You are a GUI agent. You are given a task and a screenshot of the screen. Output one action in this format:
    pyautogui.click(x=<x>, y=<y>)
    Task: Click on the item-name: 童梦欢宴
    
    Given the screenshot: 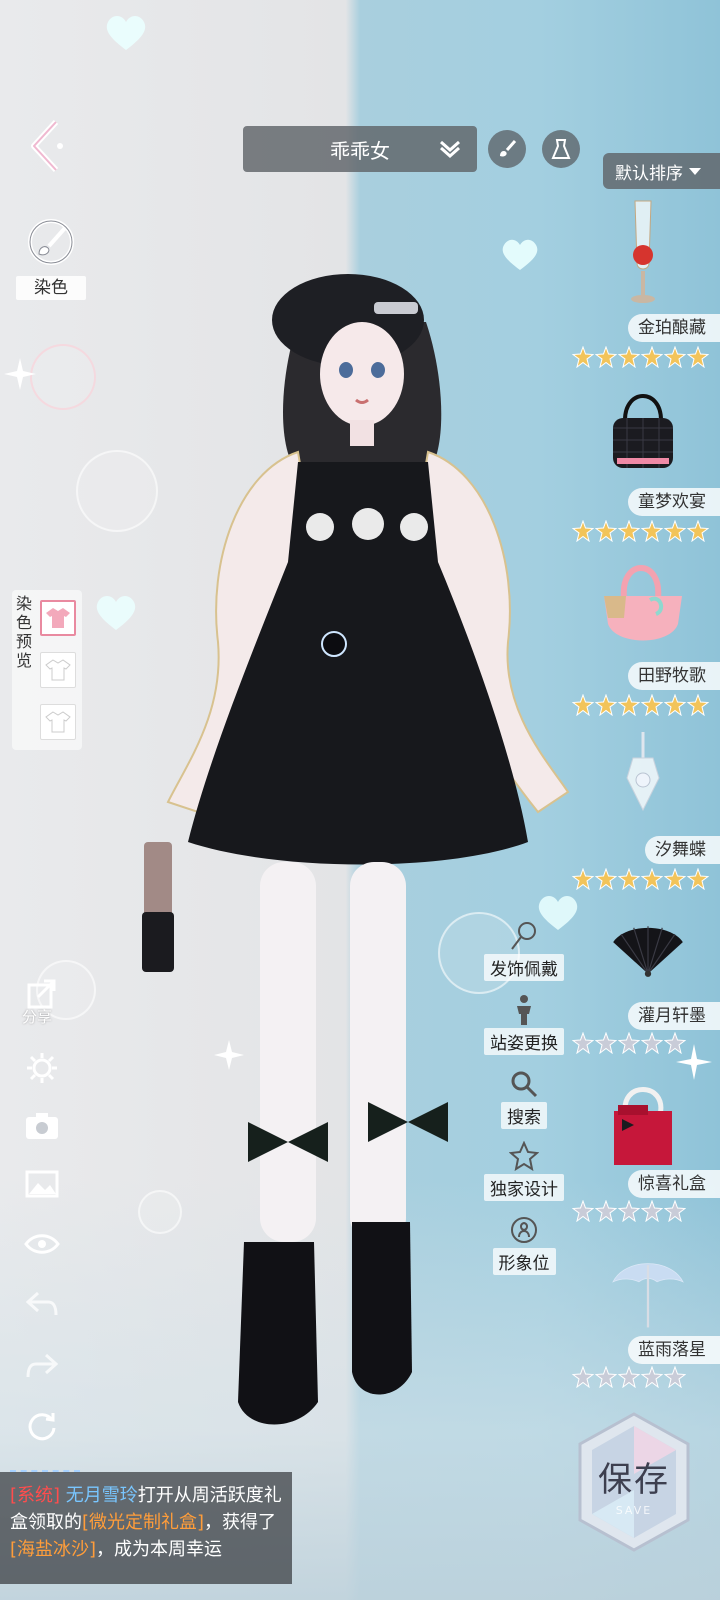 What is the action you would take?
    pyautogui.click(x=674, y=502)
    